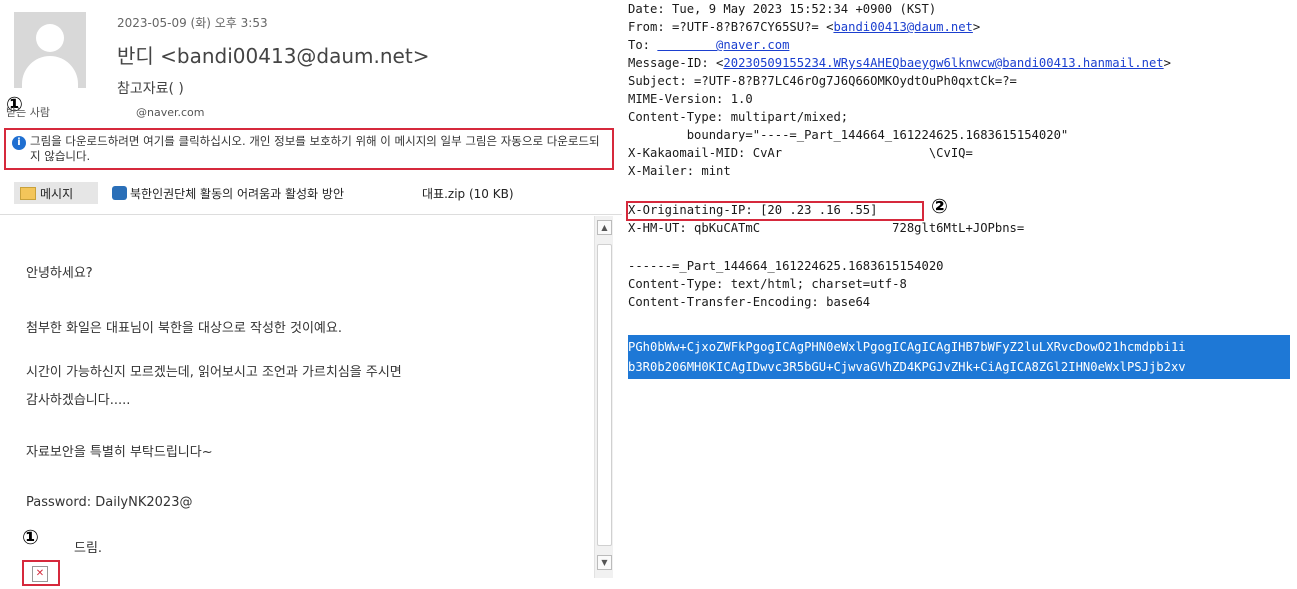  I want to click on body-line: 안녕하세요?, so click(59, 273).